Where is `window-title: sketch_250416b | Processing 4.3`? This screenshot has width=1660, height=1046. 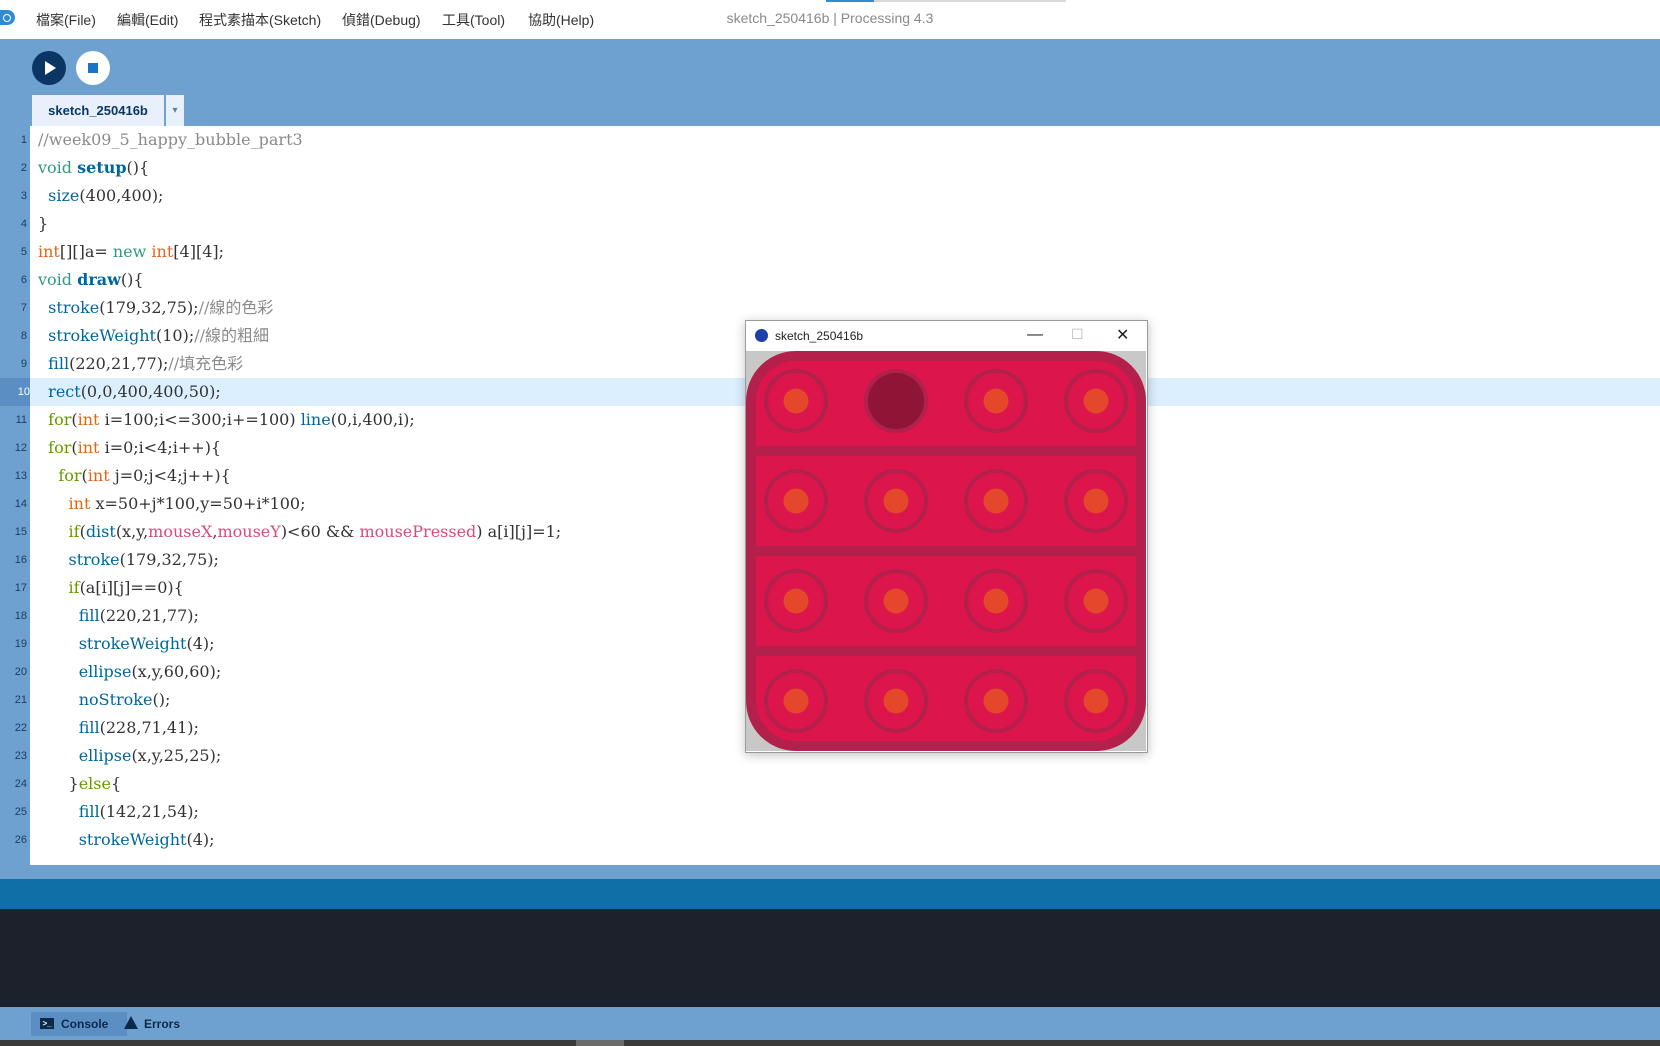
window-title: sketch_250416b | Processing 4.3 is located at coordinates (830, 18).